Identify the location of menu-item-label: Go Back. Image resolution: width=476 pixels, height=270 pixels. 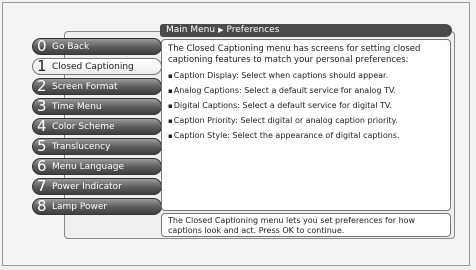
(71, 46).